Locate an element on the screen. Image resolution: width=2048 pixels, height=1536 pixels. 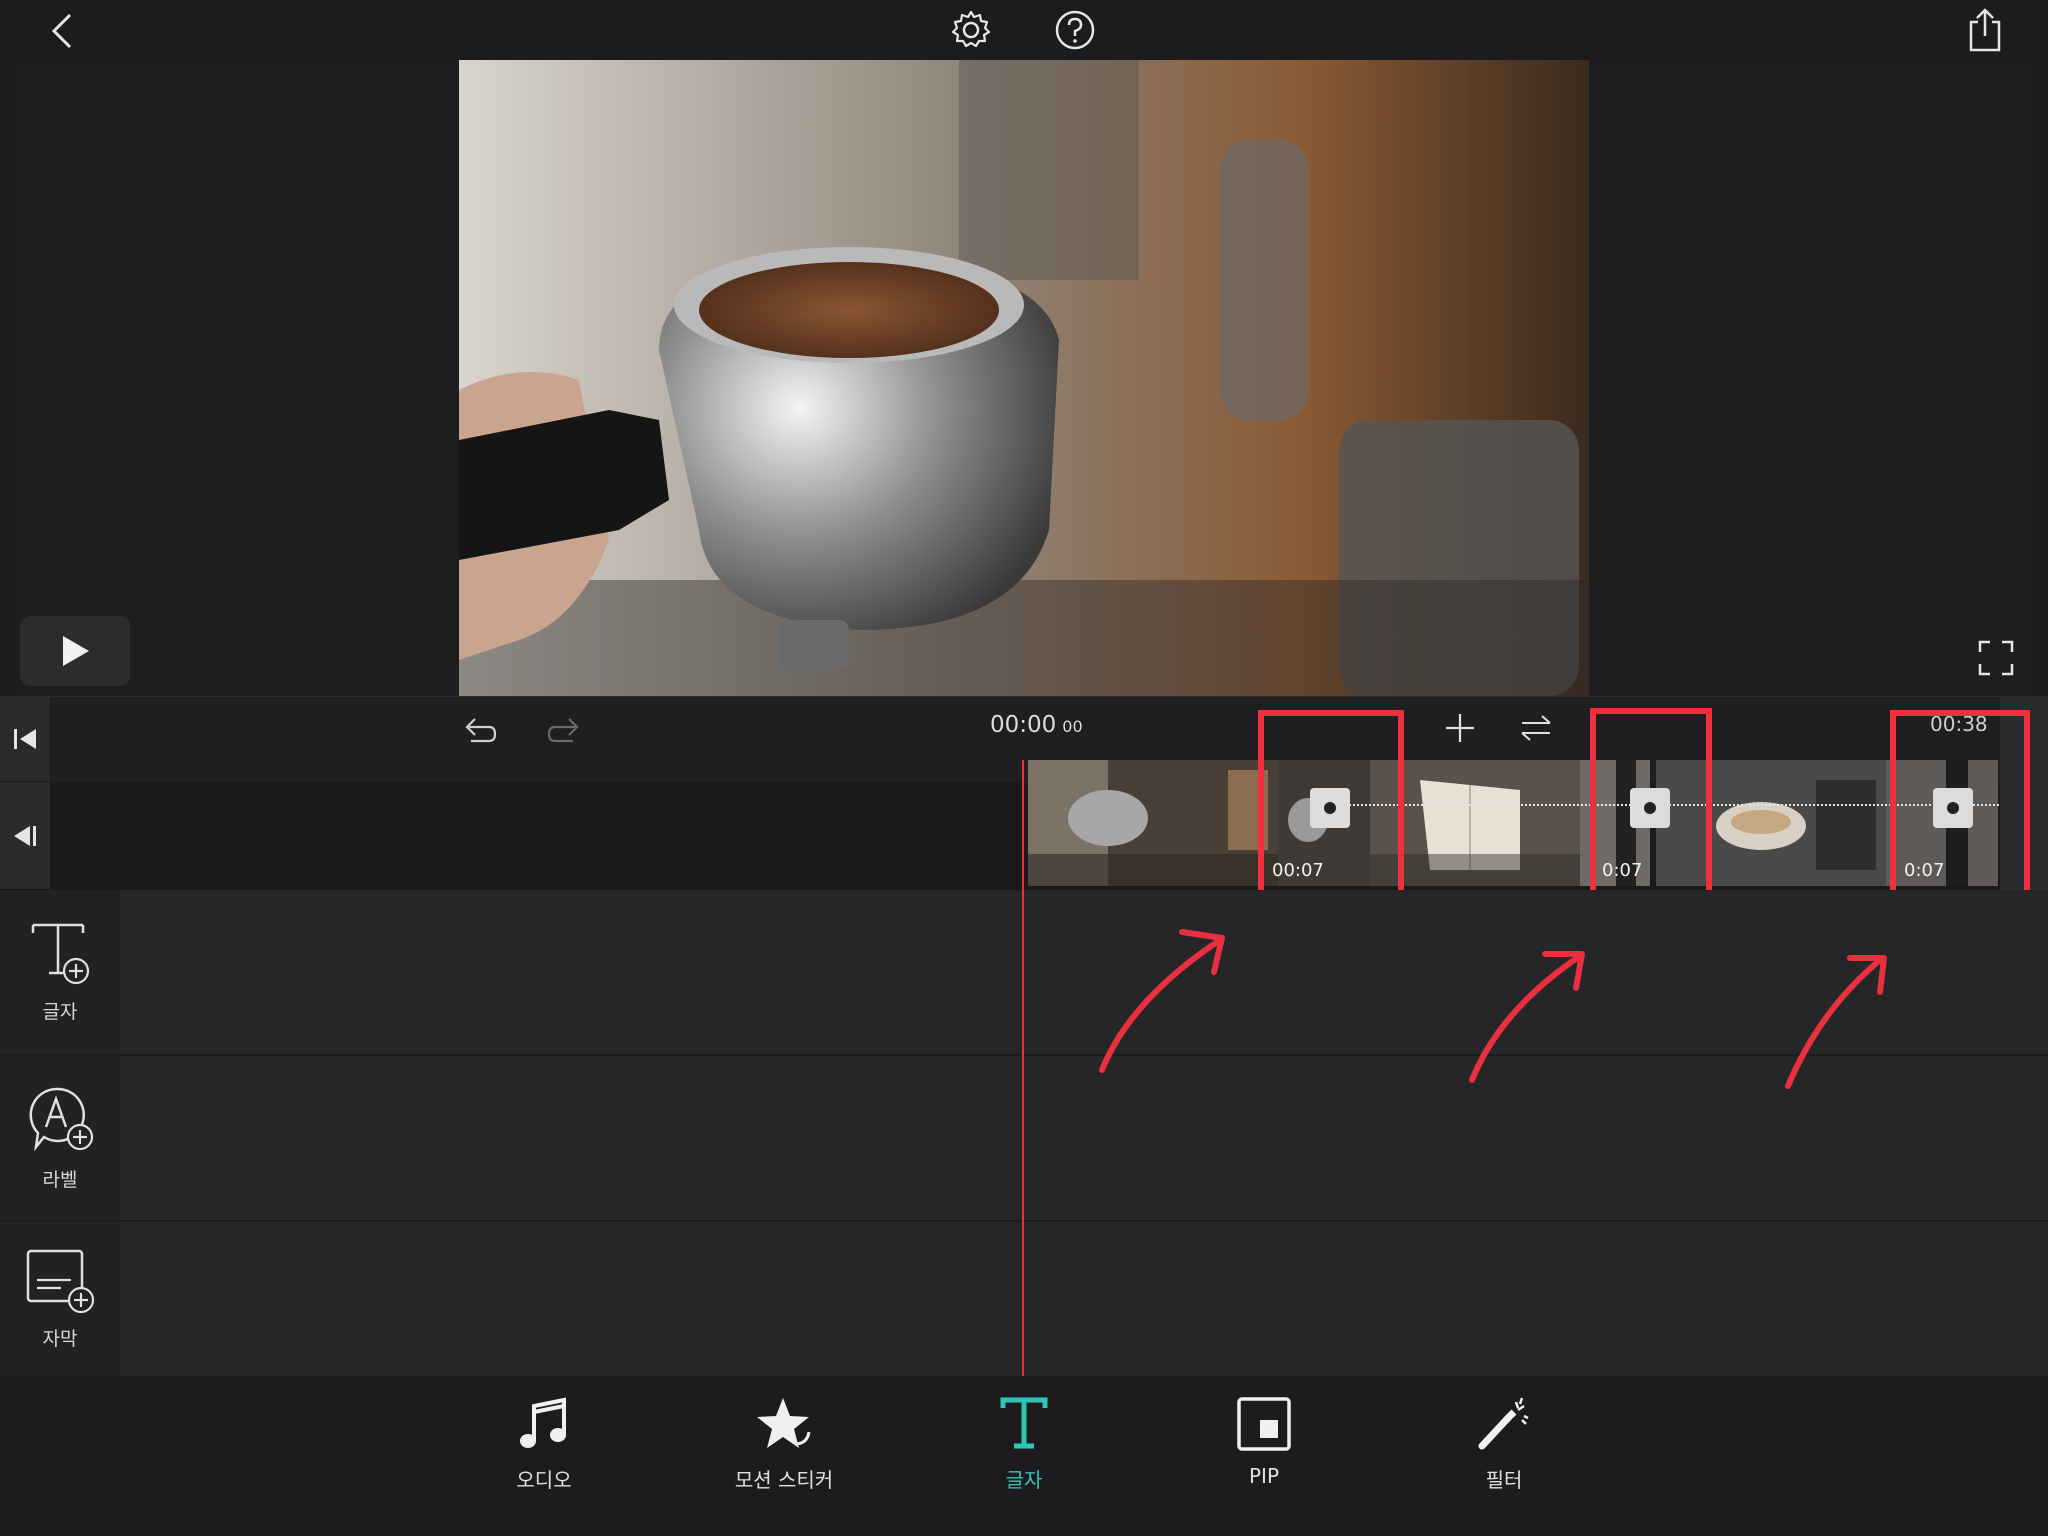
label-track-button: 라벨 is located at coordinates (60, 1138).